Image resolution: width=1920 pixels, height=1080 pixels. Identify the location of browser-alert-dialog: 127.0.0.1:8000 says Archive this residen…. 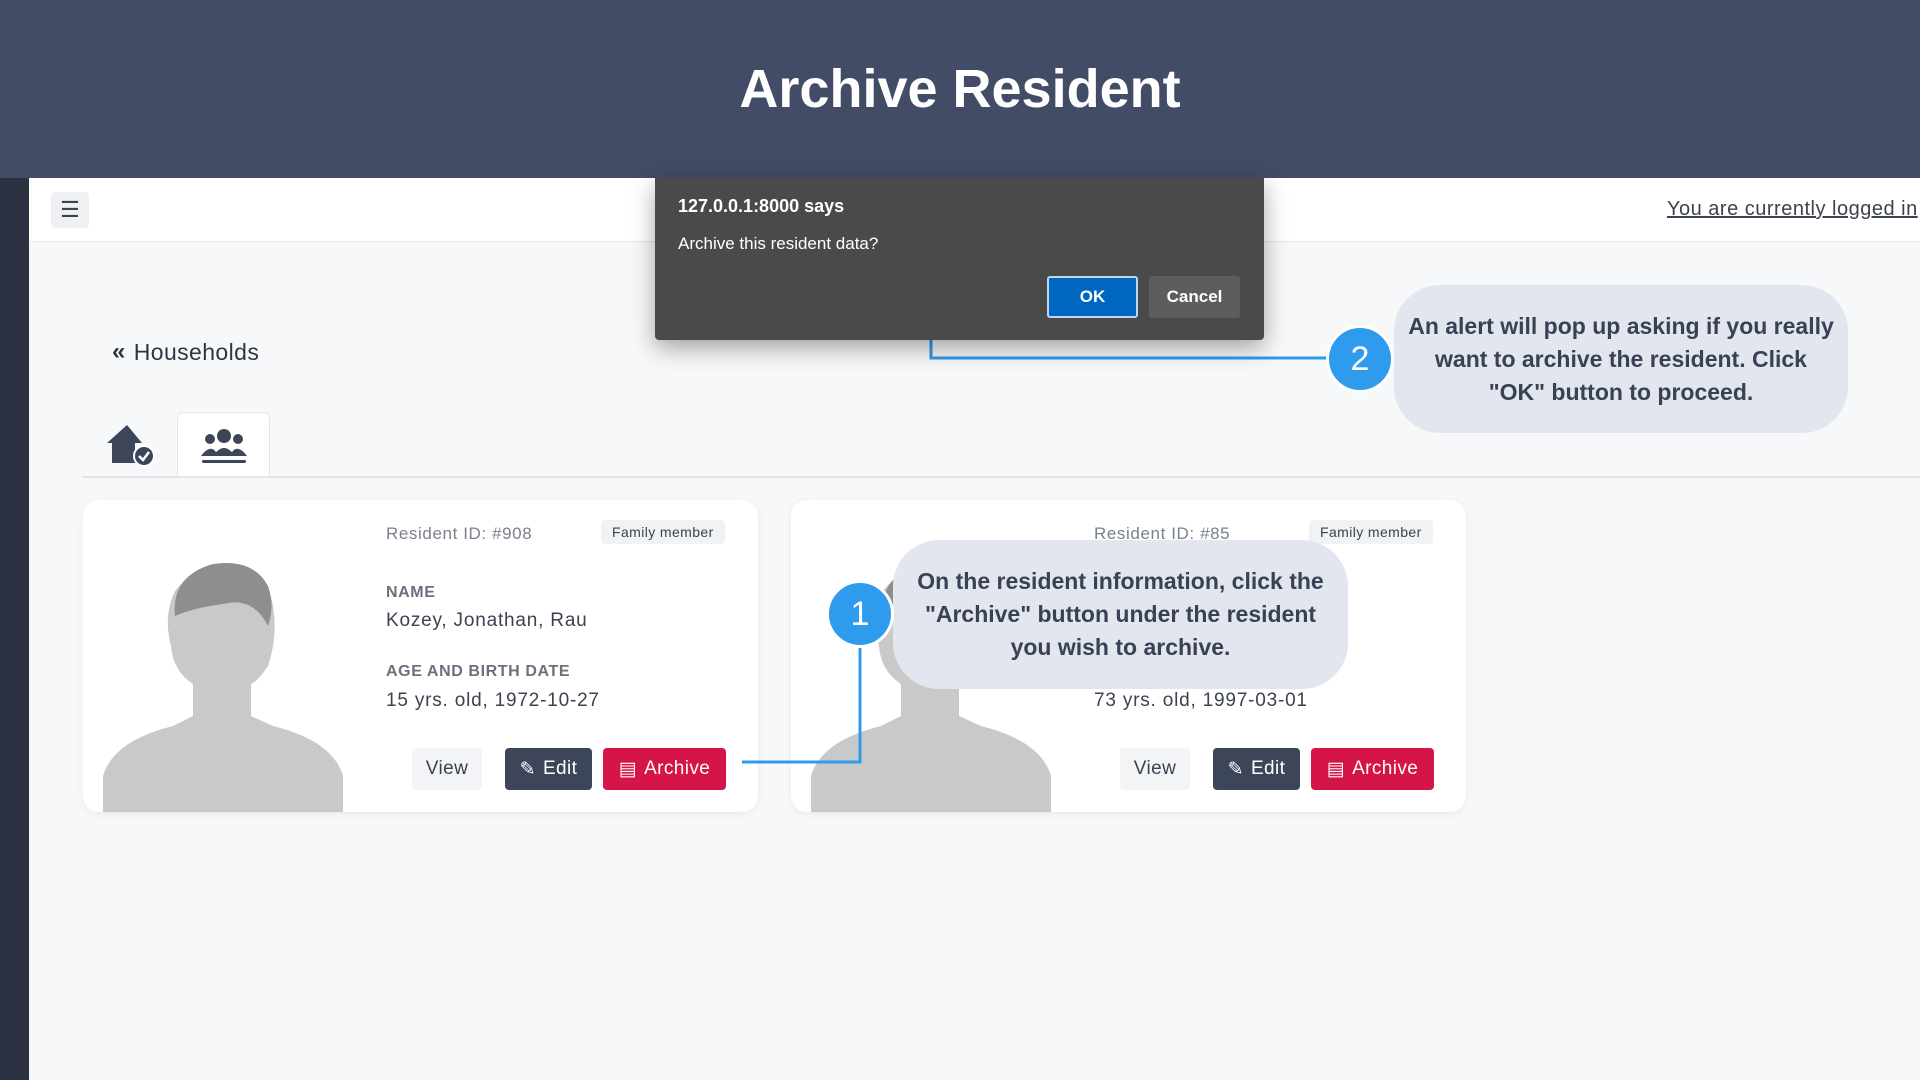
(959, 259).